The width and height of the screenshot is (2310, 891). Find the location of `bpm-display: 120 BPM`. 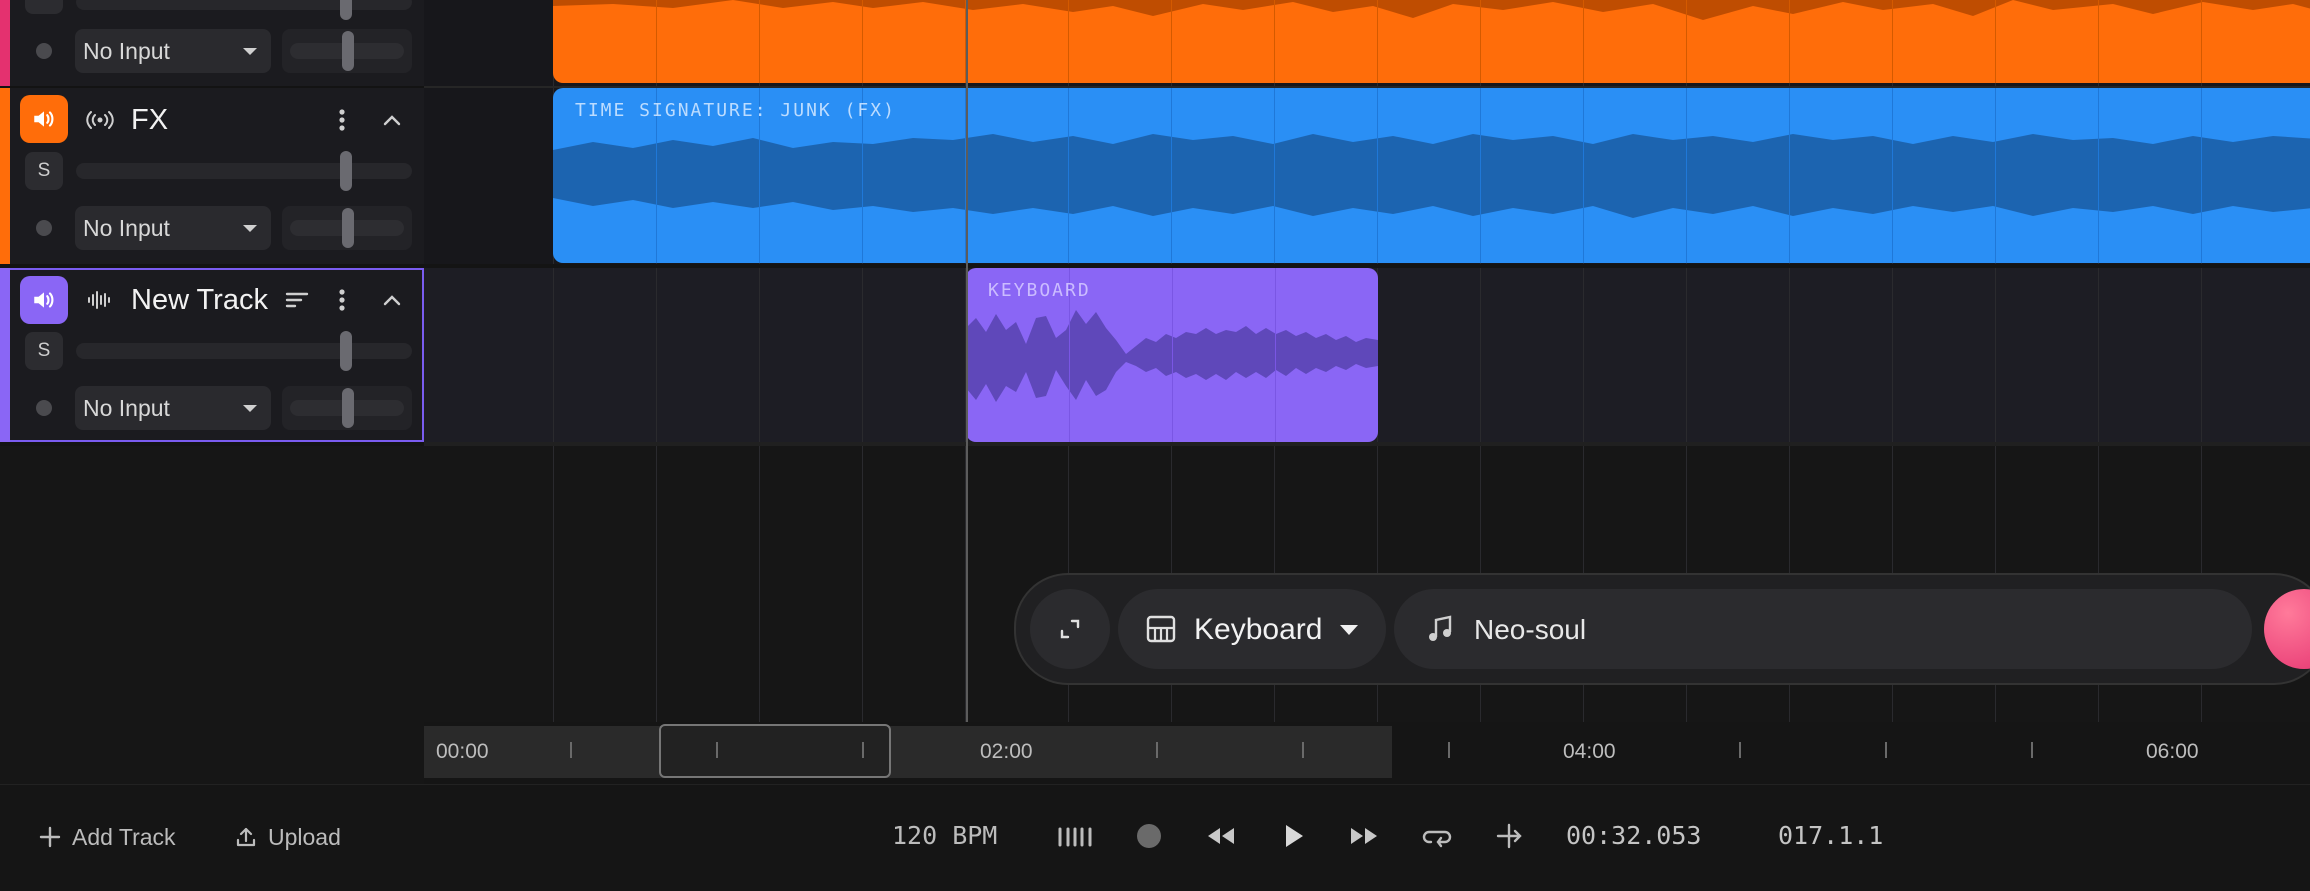

bpm-display: 120 BPM is located at coordinates (944, 835).